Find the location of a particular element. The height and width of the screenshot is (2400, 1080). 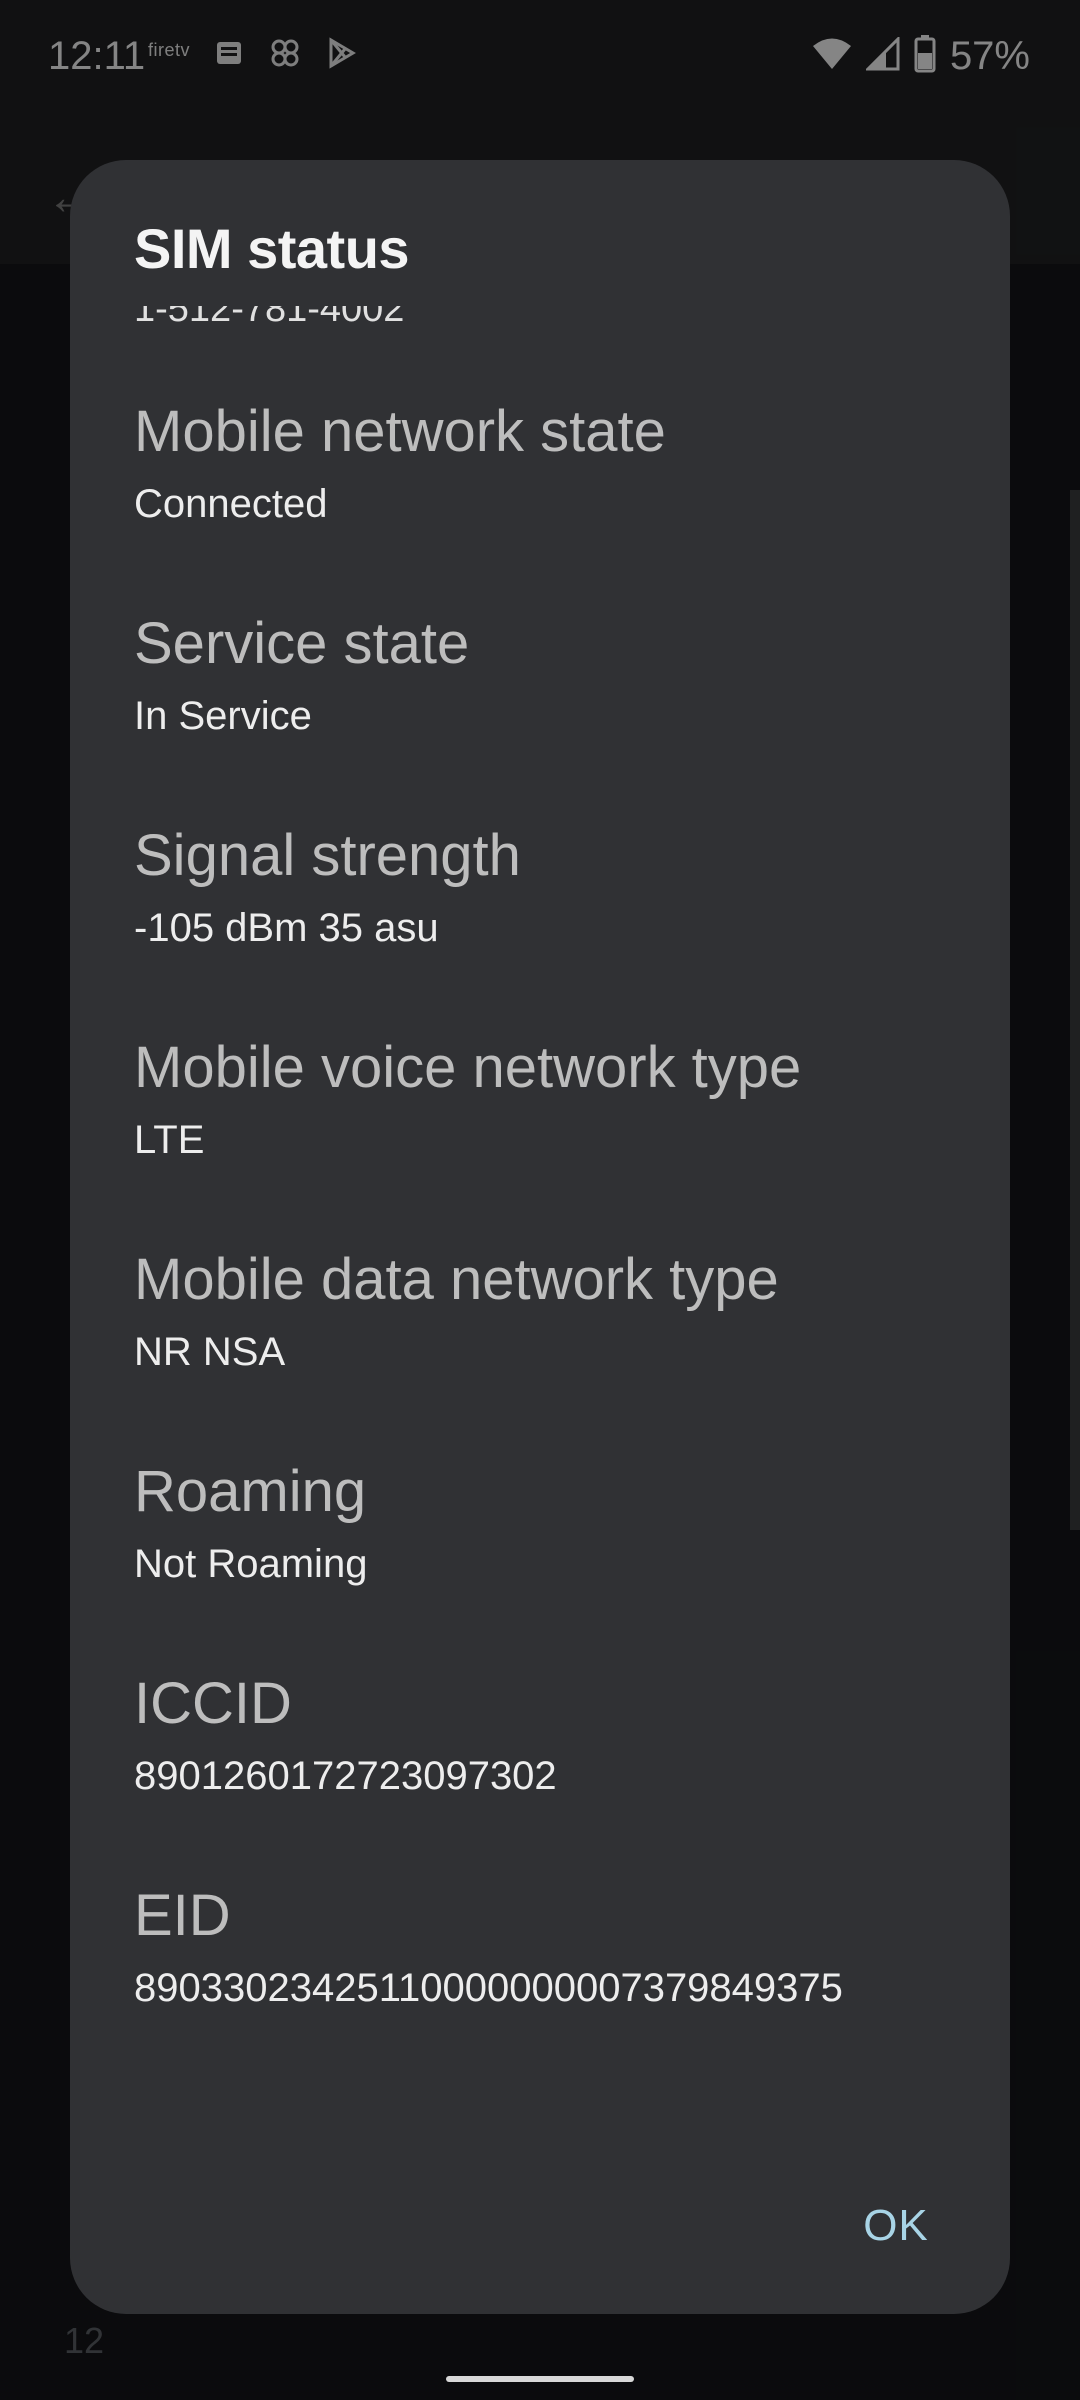

row-label: Mobile voice network type is located at coordinates (468, 1067).